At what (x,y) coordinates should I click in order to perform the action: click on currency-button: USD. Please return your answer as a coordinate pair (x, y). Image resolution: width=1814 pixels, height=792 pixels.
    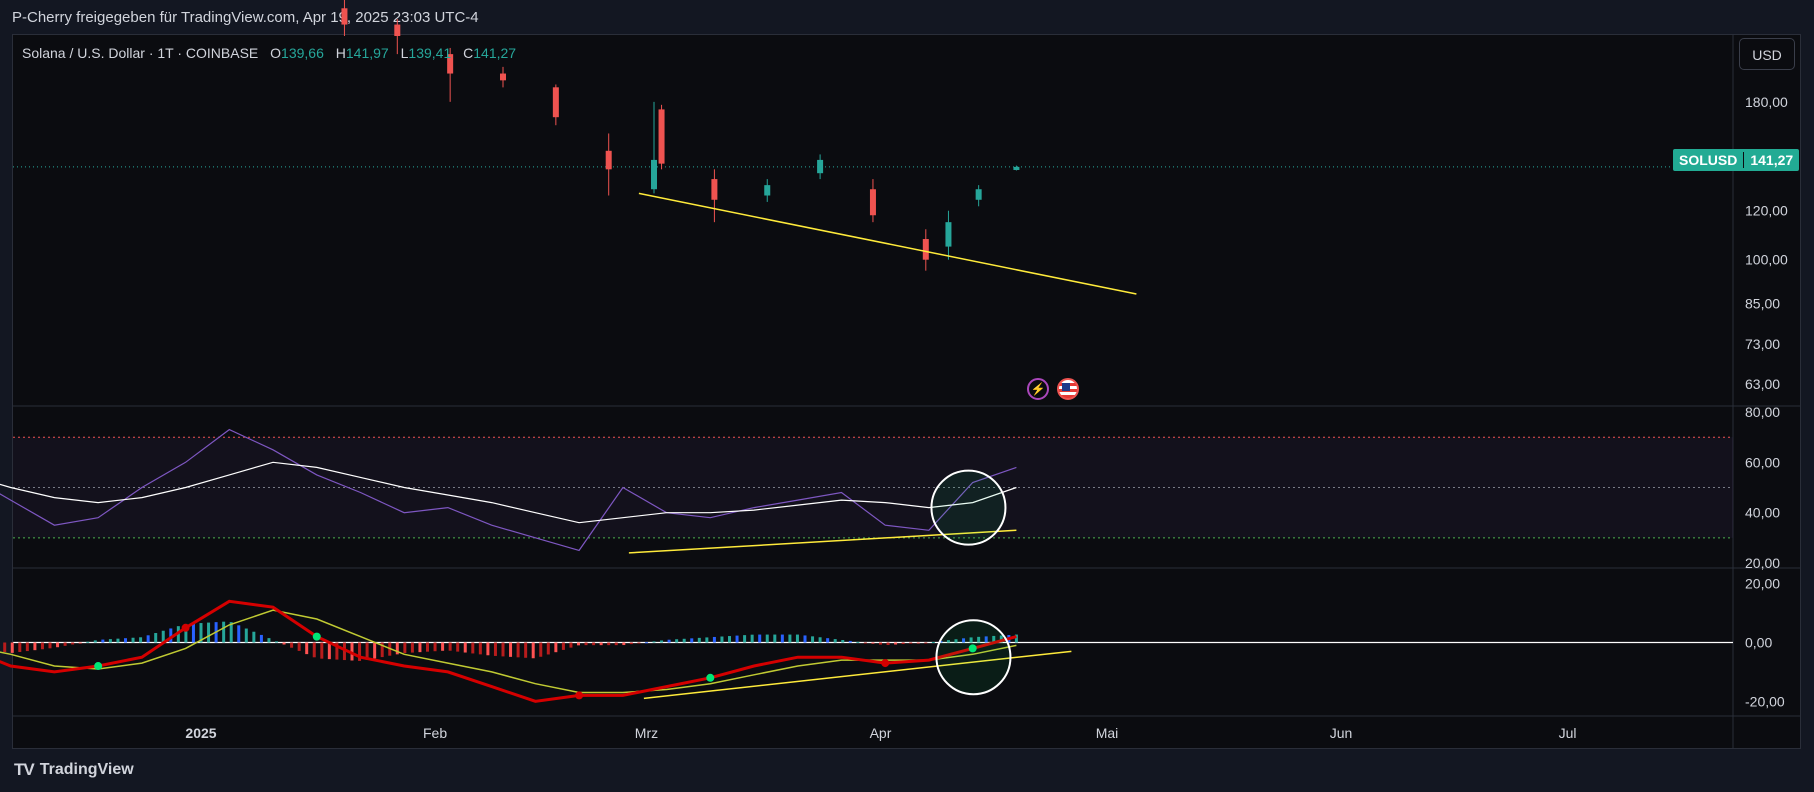
    Looking at the image, I should click on (1767, 54).